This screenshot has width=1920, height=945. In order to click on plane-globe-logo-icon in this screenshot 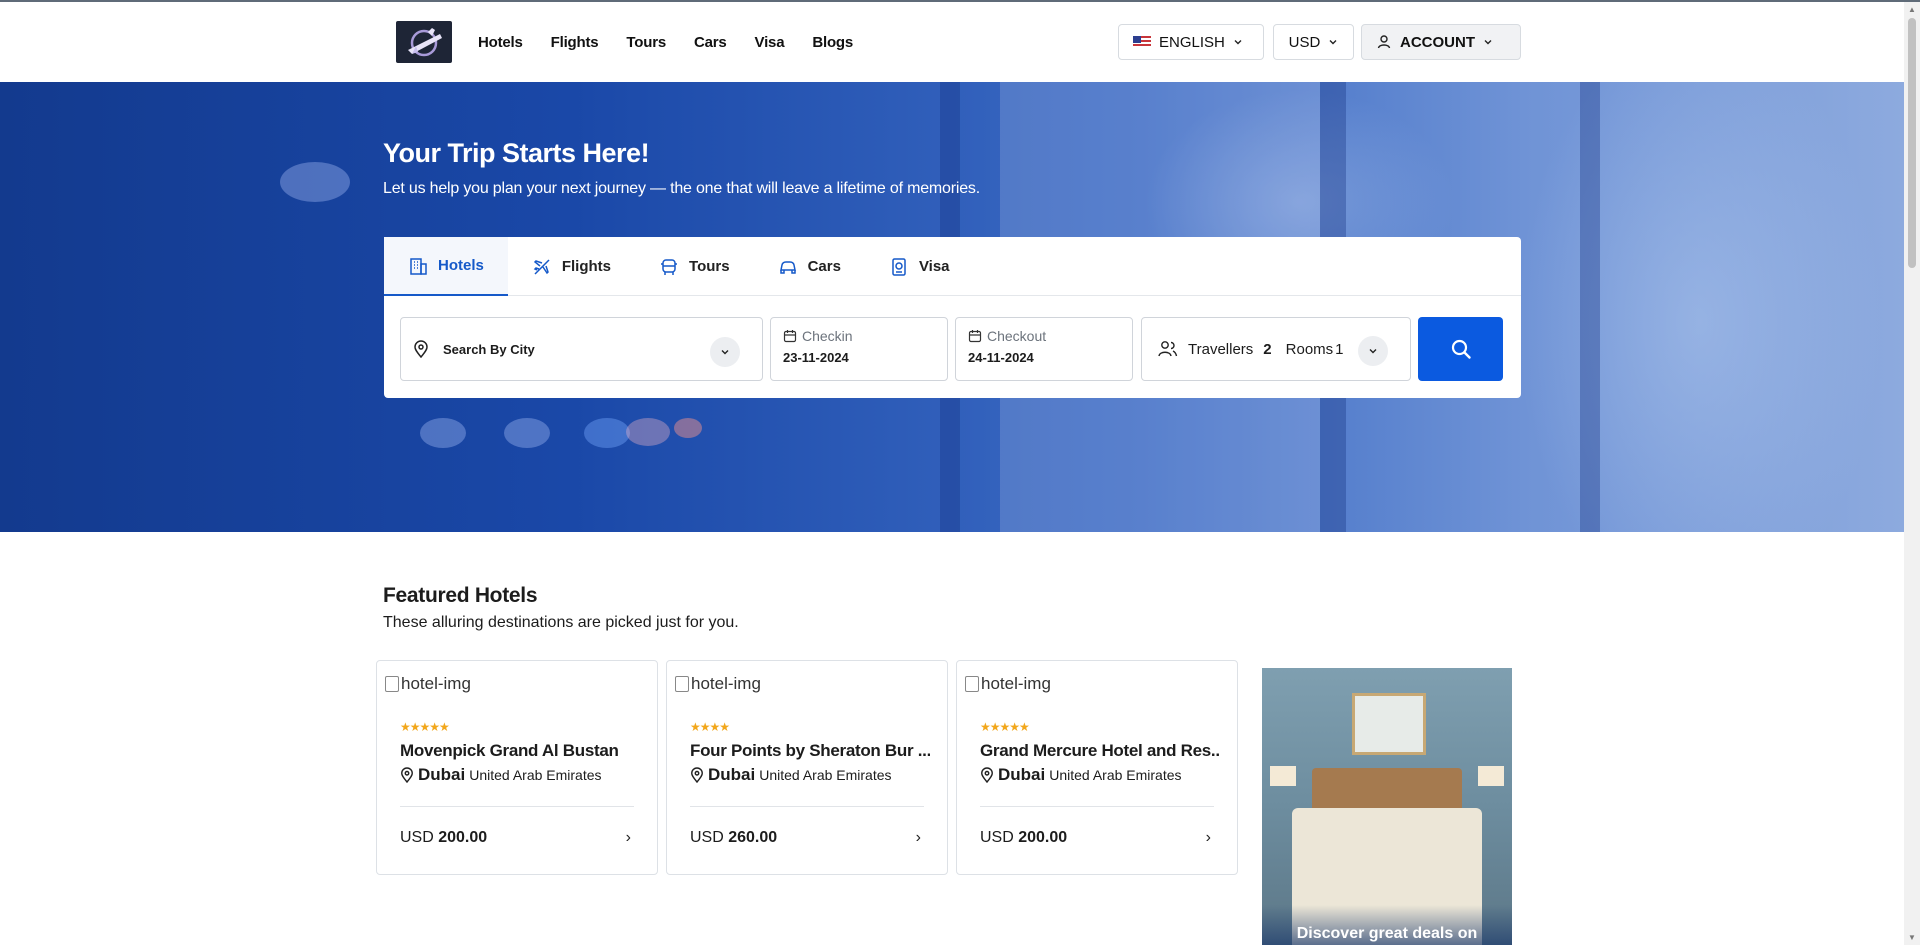, I will do `click(425, 42)`.